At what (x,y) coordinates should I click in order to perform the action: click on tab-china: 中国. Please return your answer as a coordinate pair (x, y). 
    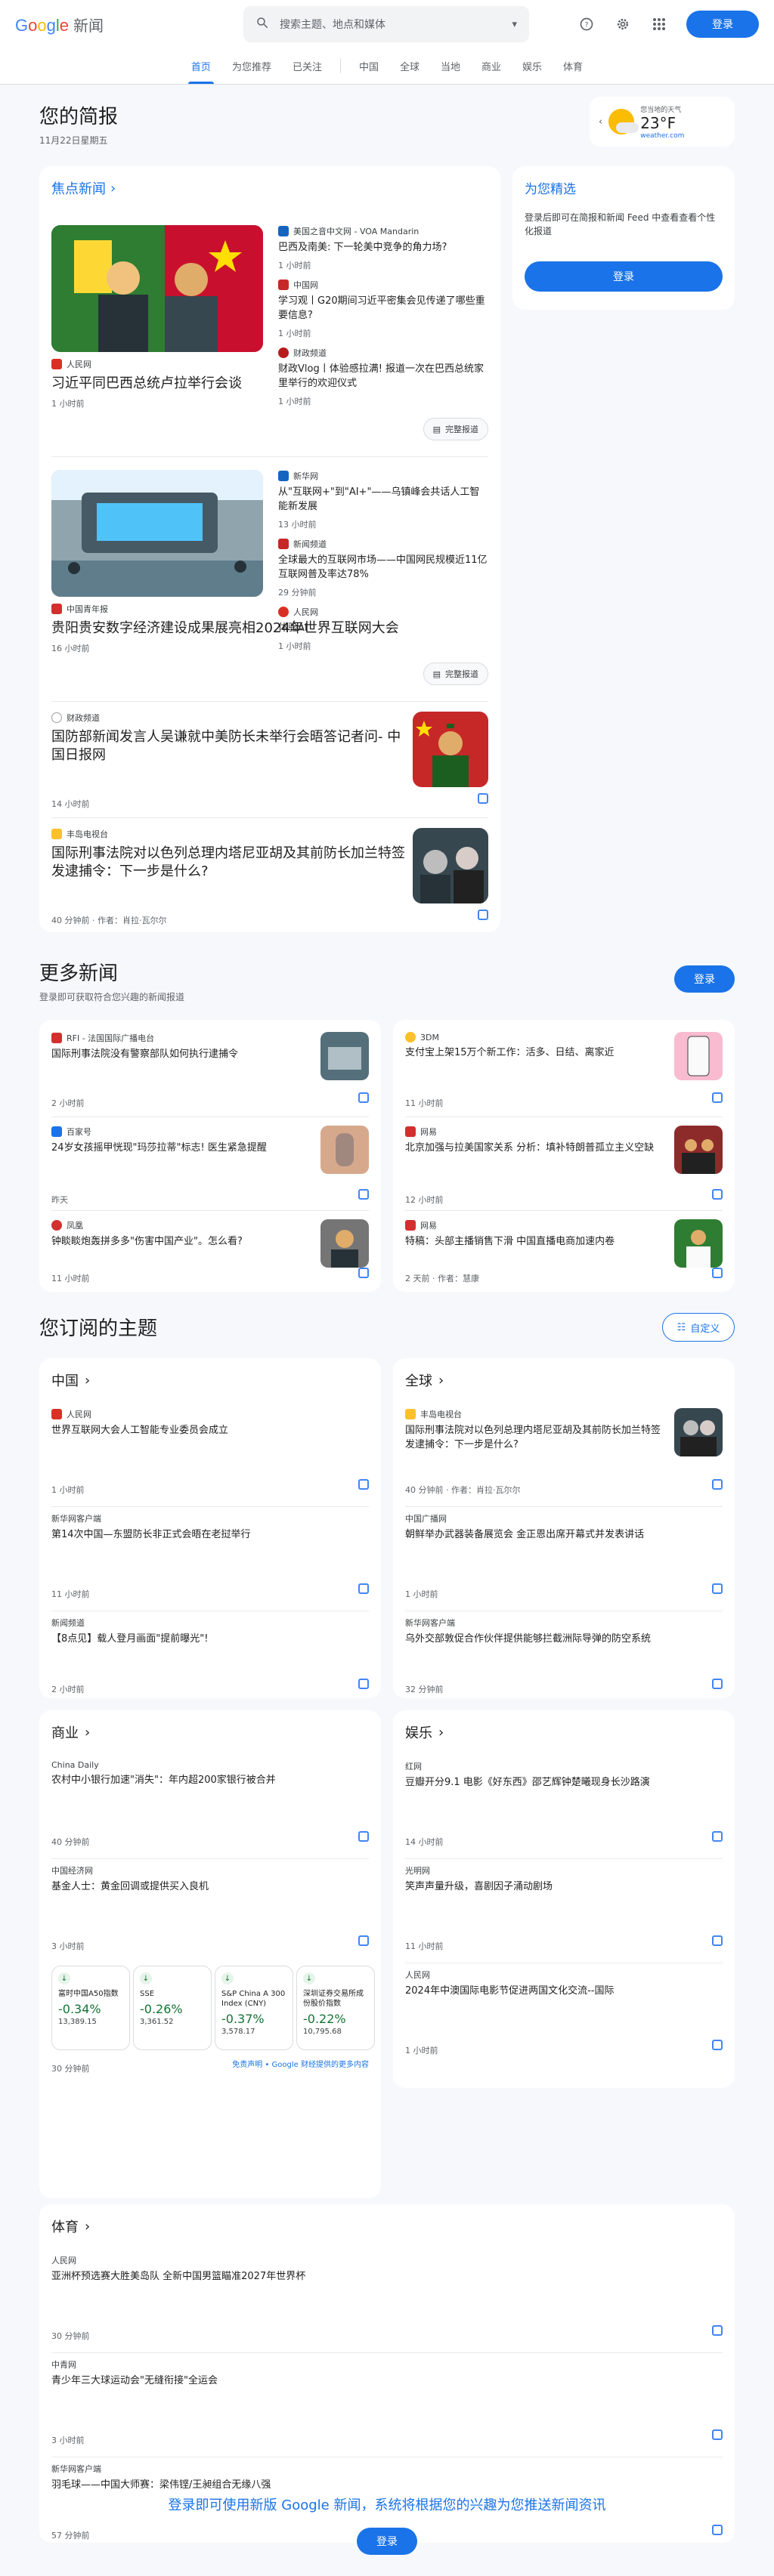
    Looking at the image, I should click on (368, 66).